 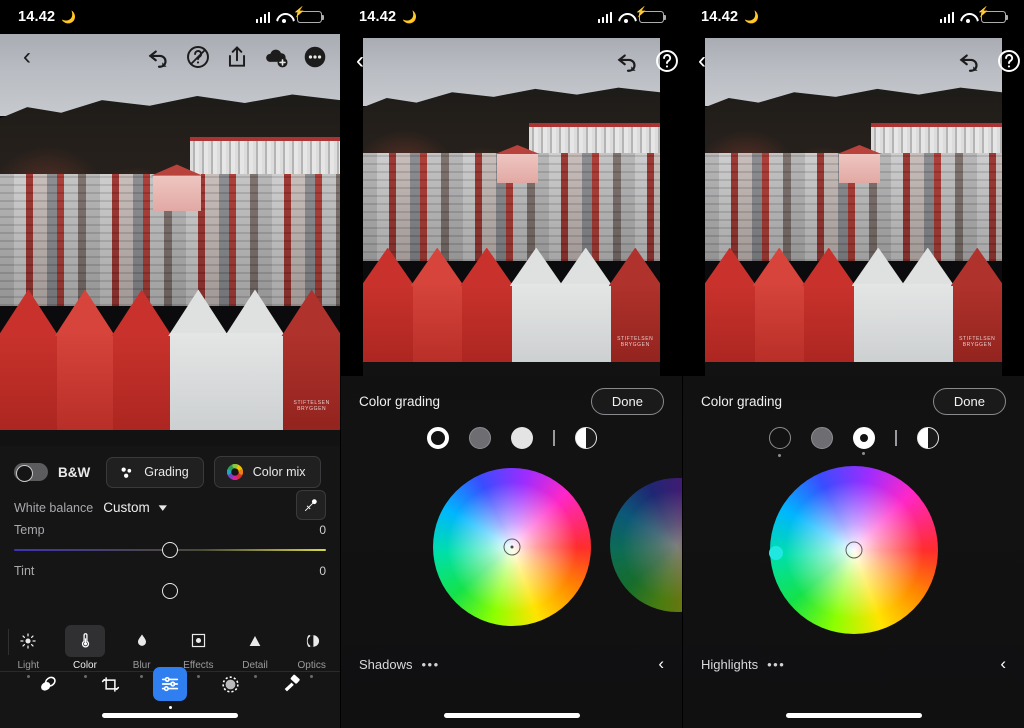 What do you see at coordinates (110, 684) in the screenshot?
I see `crop-button` at bounding box center [110, 684].